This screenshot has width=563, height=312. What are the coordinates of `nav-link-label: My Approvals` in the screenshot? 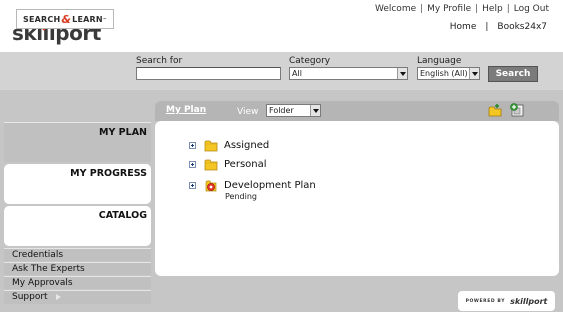 It's located at (42, 283).